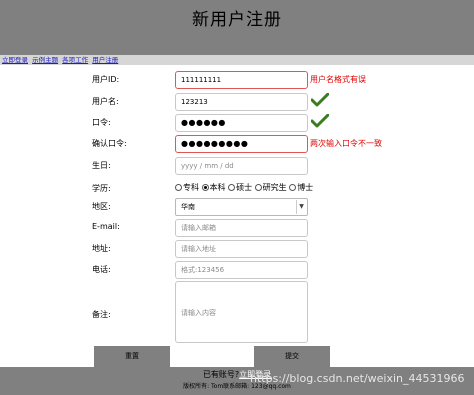 The width and height of the screenshot is (474, 395). What do you see at coordinates (109, 143) in the screenshot?
I see `confirm-label: 确认口令:` at bounding box center [109, 143].